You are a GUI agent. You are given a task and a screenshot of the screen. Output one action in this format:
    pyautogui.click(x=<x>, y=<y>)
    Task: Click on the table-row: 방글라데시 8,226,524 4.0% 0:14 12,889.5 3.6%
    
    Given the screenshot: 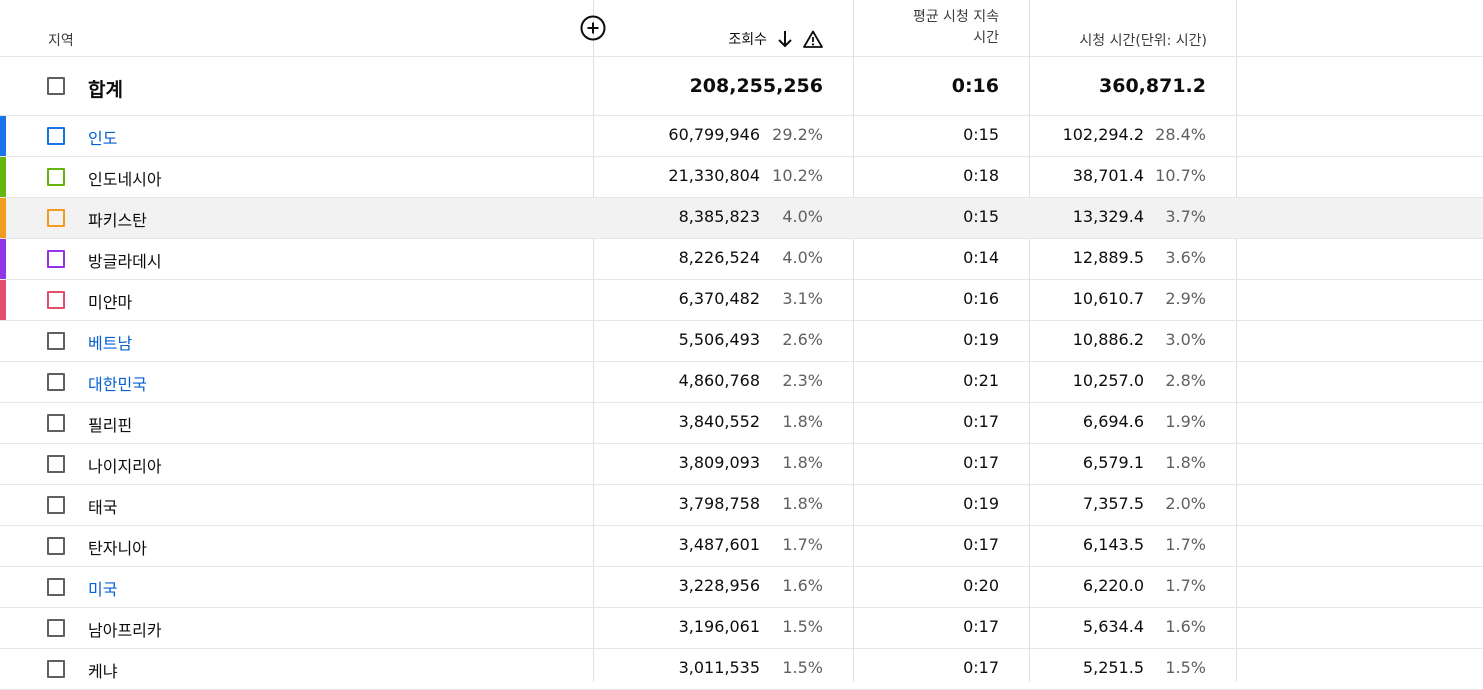 What is the action you would take?
    pyautogui.click(x=741, y=259)
    